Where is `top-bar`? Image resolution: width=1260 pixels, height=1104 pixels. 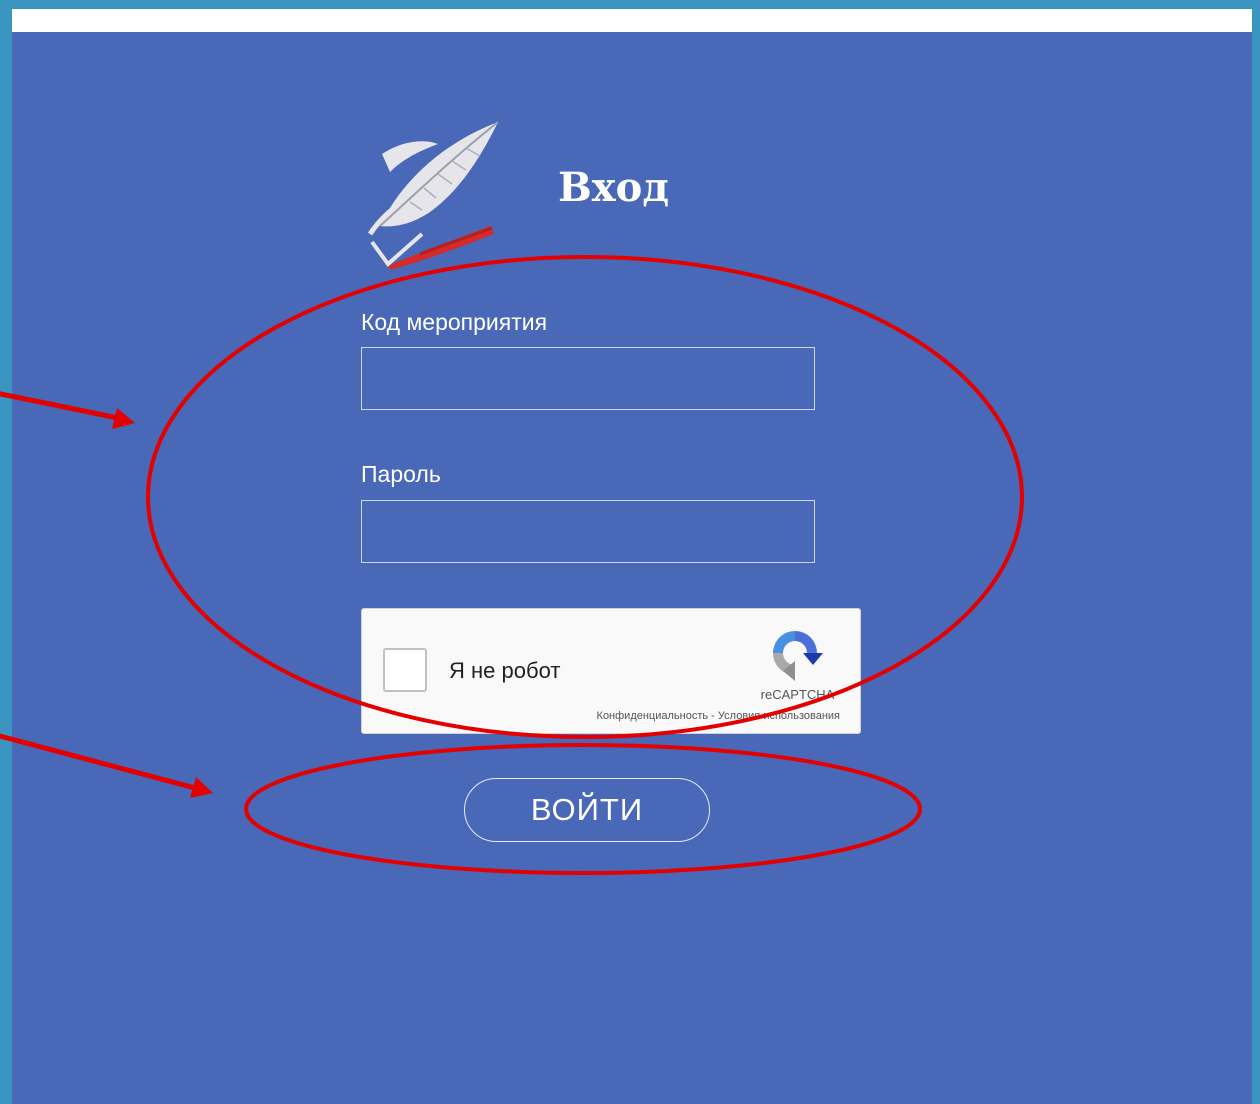
top-bar is located at coordinates (632, 20).